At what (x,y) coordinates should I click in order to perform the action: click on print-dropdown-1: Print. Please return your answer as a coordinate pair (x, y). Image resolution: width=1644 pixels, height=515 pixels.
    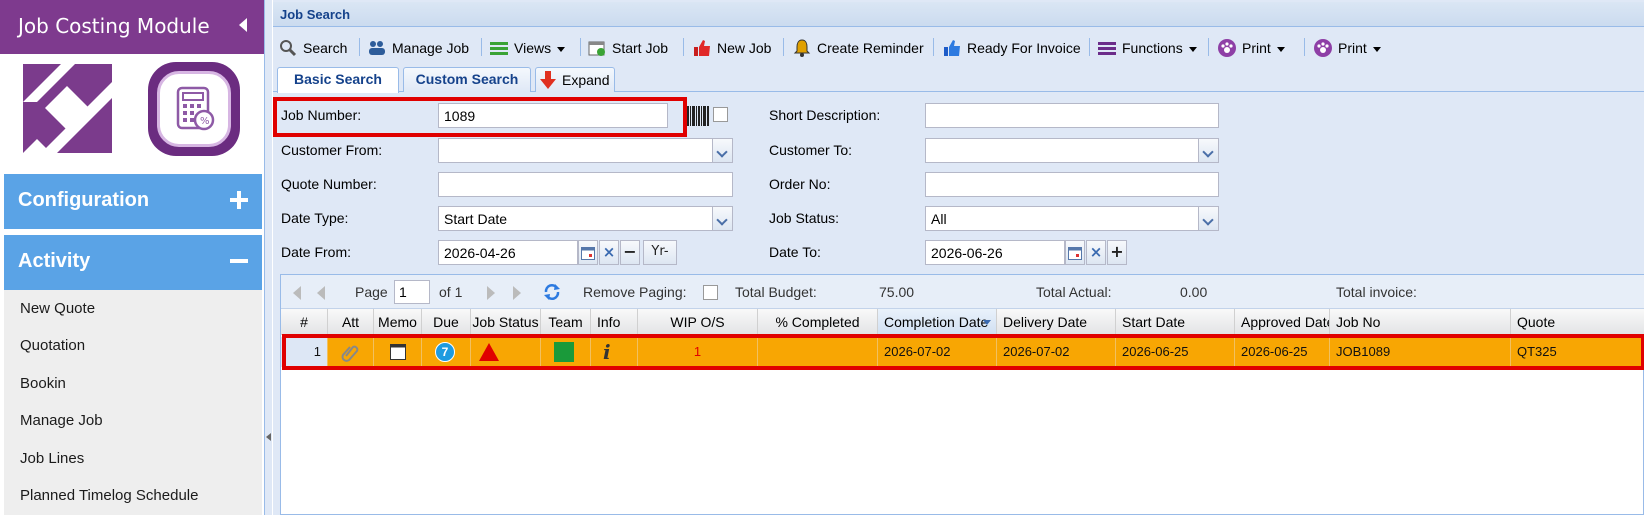
    Looking at the image, I should click on (1254, 48).